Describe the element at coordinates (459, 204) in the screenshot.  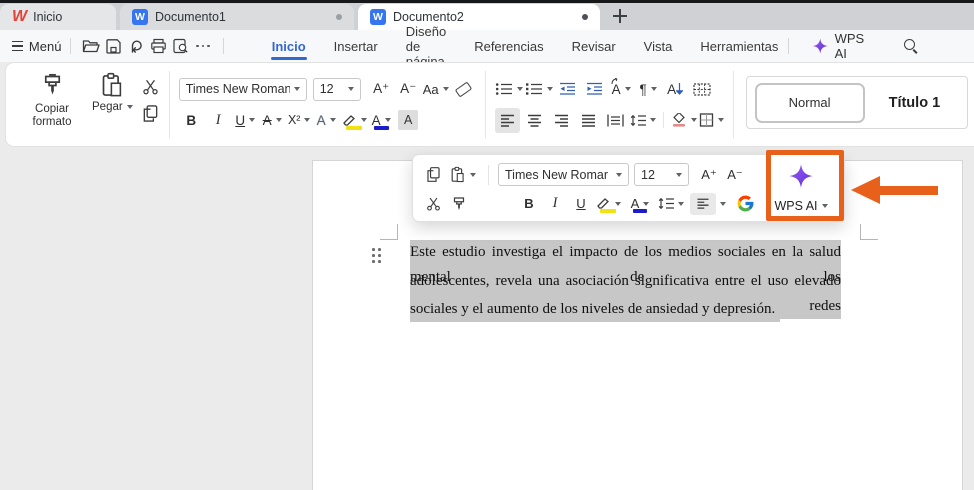
I see `format-painter-button` at that location.